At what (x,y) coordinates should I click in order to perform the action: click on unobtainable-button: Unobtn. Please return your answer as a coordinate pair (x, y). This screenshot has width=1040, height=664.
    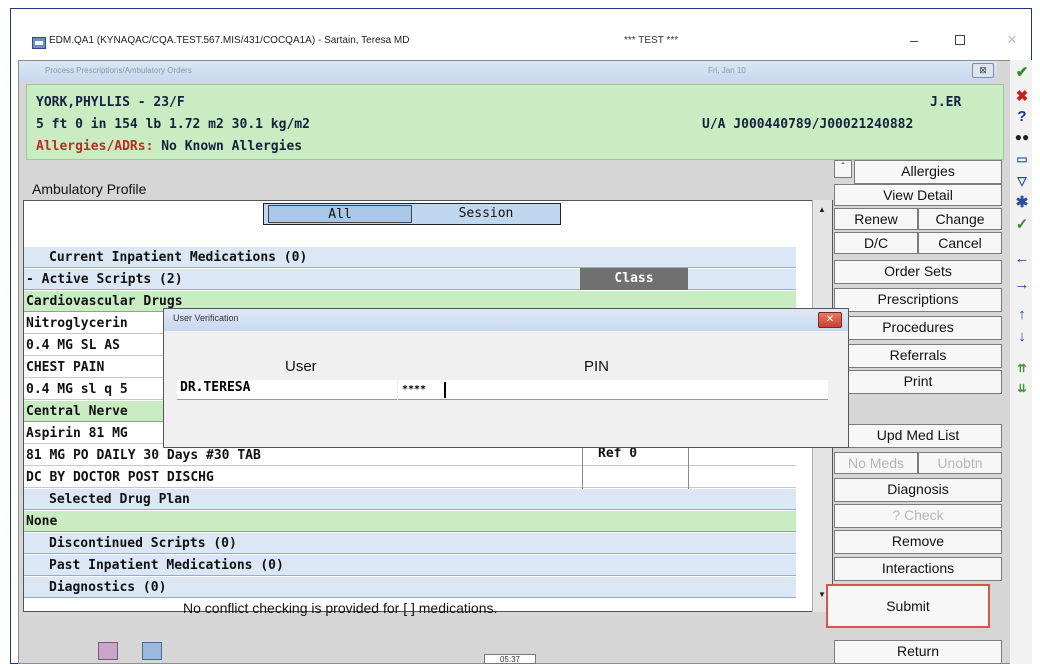
    Looking at the image, I should click on (960, 463).